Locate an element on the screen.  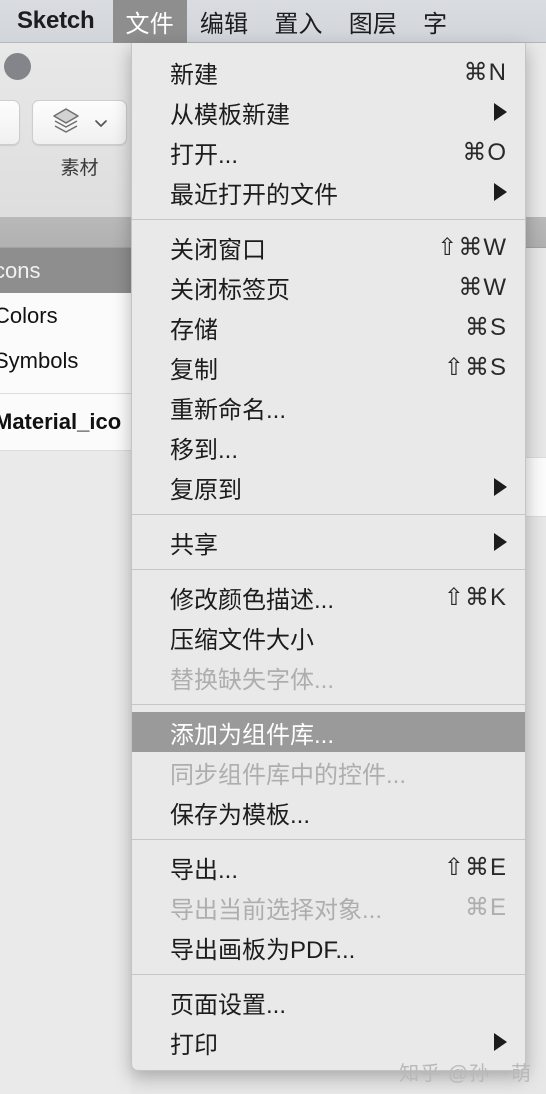
menu-item-label: 关闭标签页 is located at coordinates (230, 290).